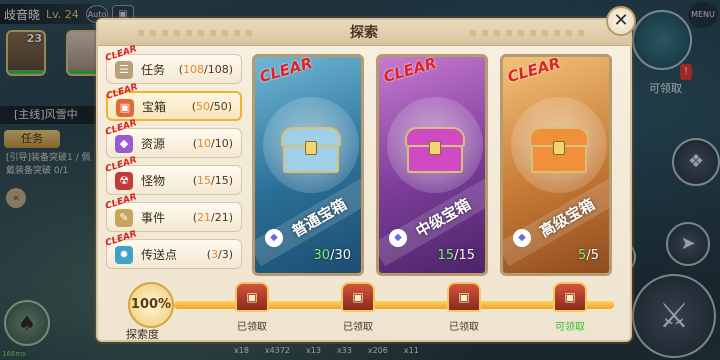  Describe the element at coordinates (124, 144) in the screenshot. I see `resource-icon: ◆` at that location.